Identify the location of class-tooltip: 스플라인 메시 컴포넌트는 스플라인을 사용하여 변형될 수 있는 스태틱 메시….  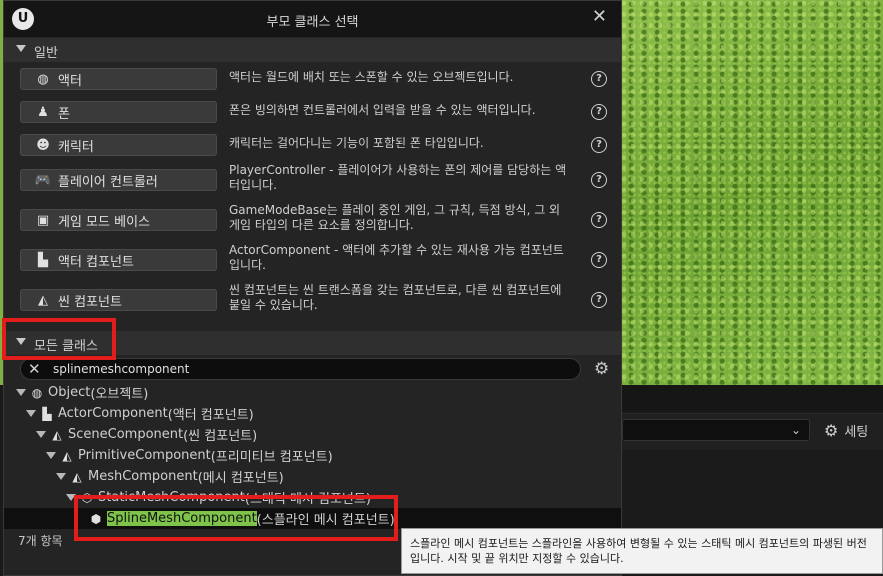
(642, 551).